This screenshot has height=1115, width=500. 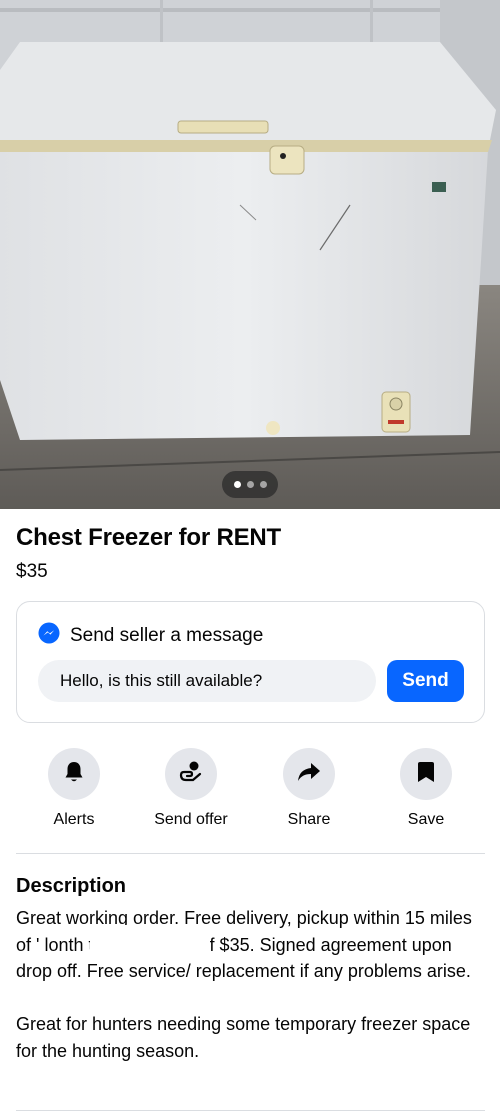 I want to click on share-circle, so click(x=309, y=774).